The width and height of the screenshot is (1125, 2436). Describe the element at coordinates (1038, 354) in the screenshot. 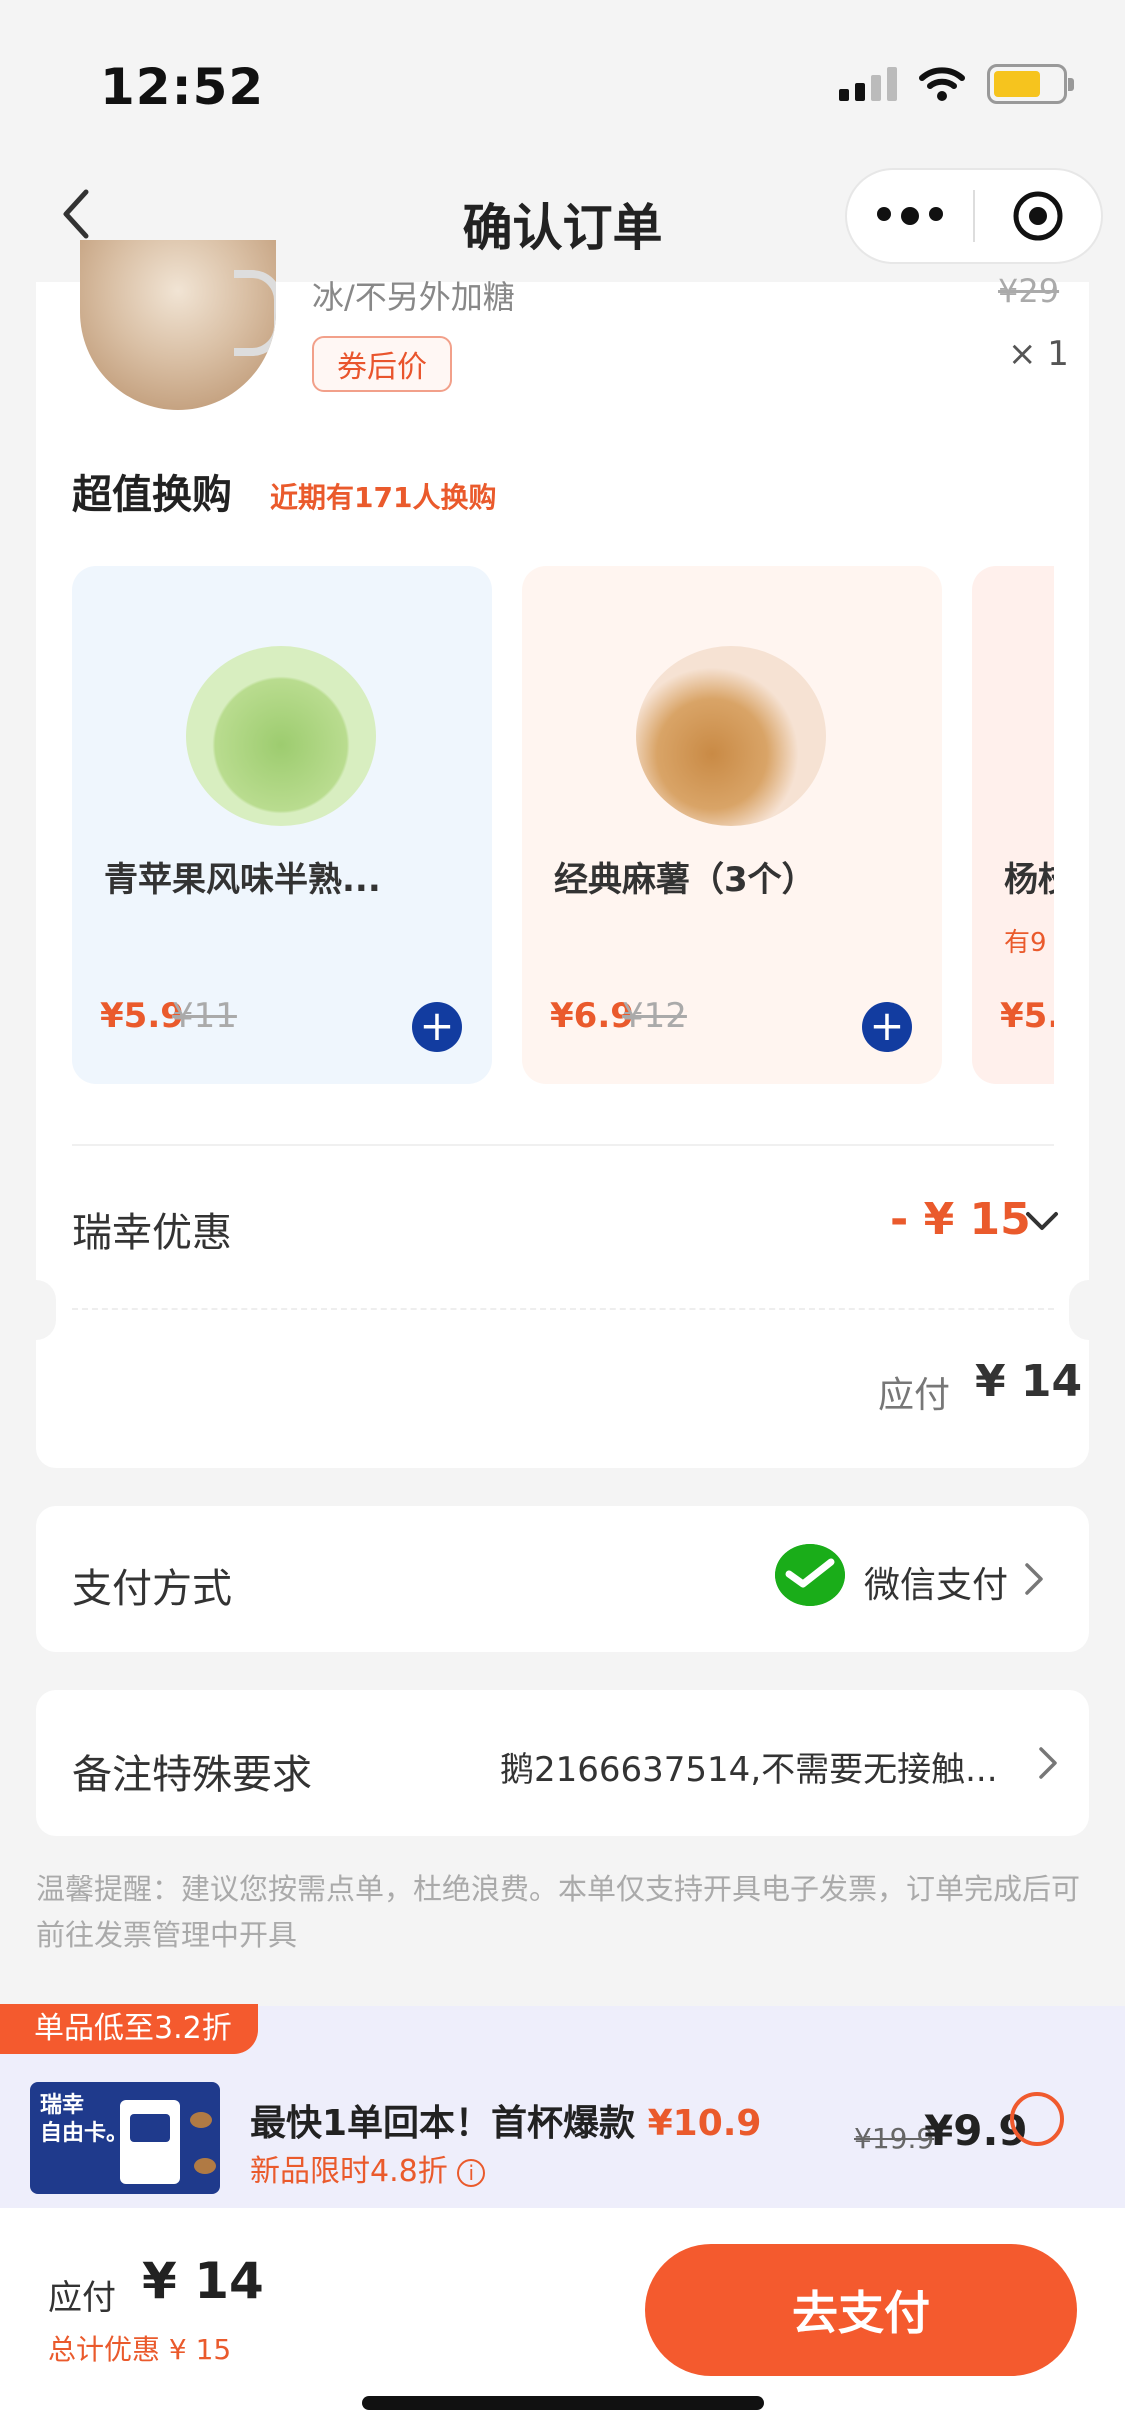

I see `item-quantity: × 1` at that location.